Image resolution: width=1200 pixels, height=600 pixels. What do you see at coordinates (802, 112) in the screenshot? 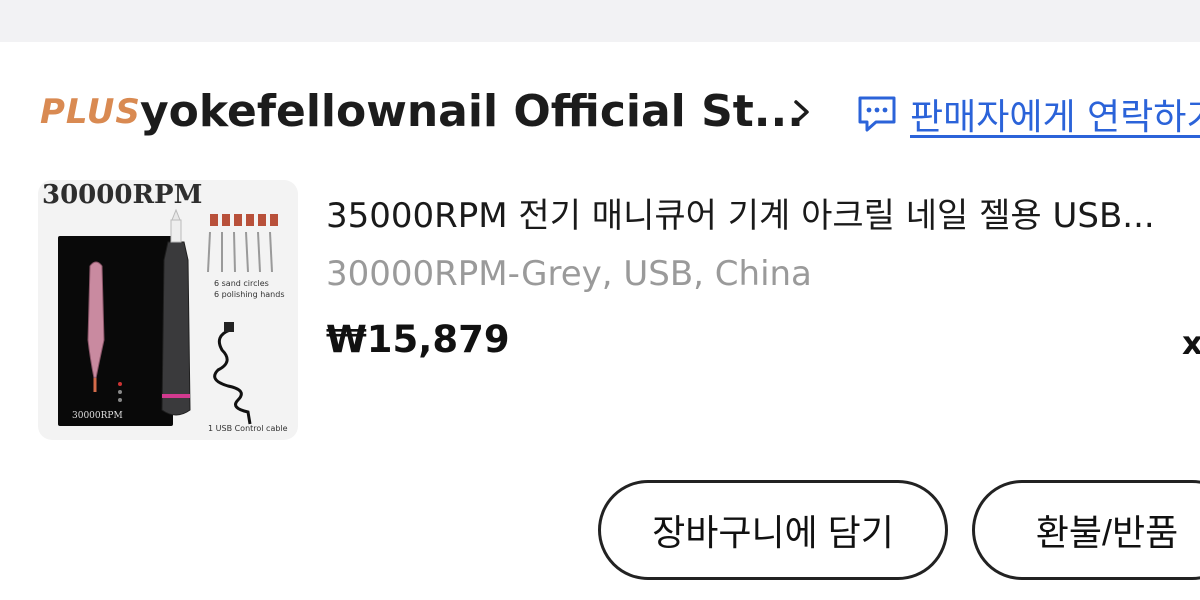
I see `chevron-right-icon` at bounding box center [802, 112].